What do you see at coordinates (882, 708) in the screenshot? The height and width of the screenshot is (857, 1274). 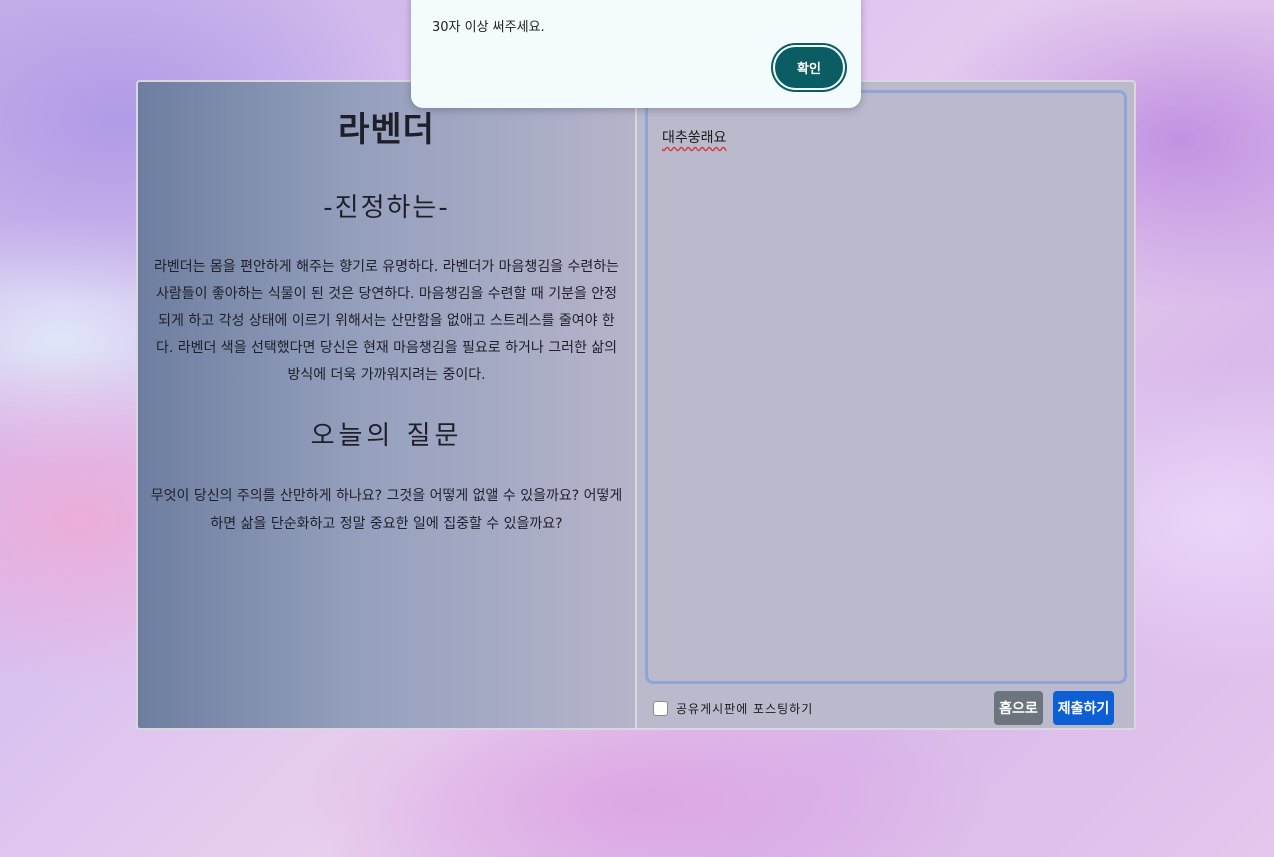 I see `form-actions: 공유게시판에 포스팅하기 홈으로 제출하기` at bounding box center [882, 708].